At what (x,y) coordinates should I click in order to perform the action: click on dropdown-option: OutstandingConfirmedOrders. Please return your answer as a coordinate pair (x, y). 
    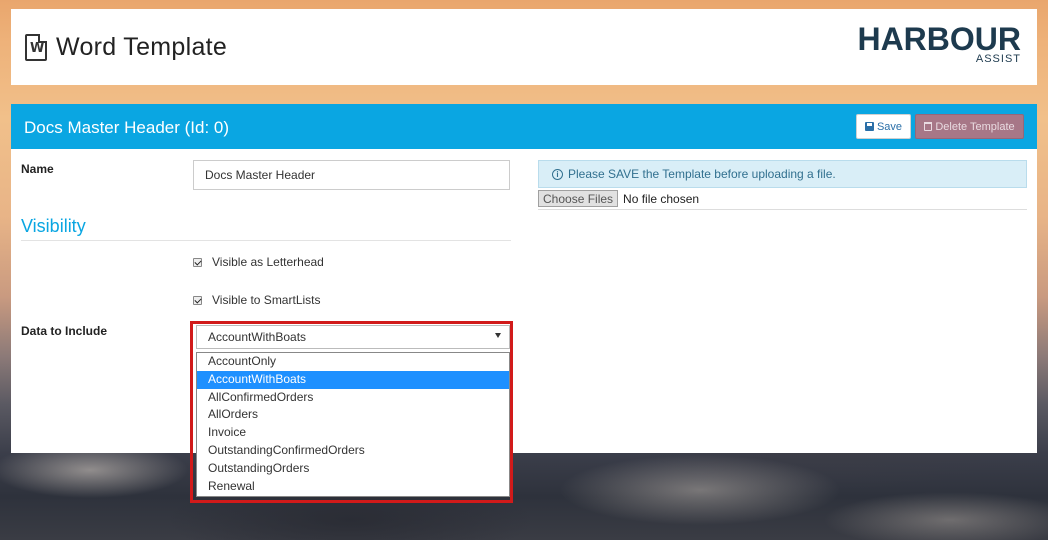
    Looking at the image, I should click on (353, 451).